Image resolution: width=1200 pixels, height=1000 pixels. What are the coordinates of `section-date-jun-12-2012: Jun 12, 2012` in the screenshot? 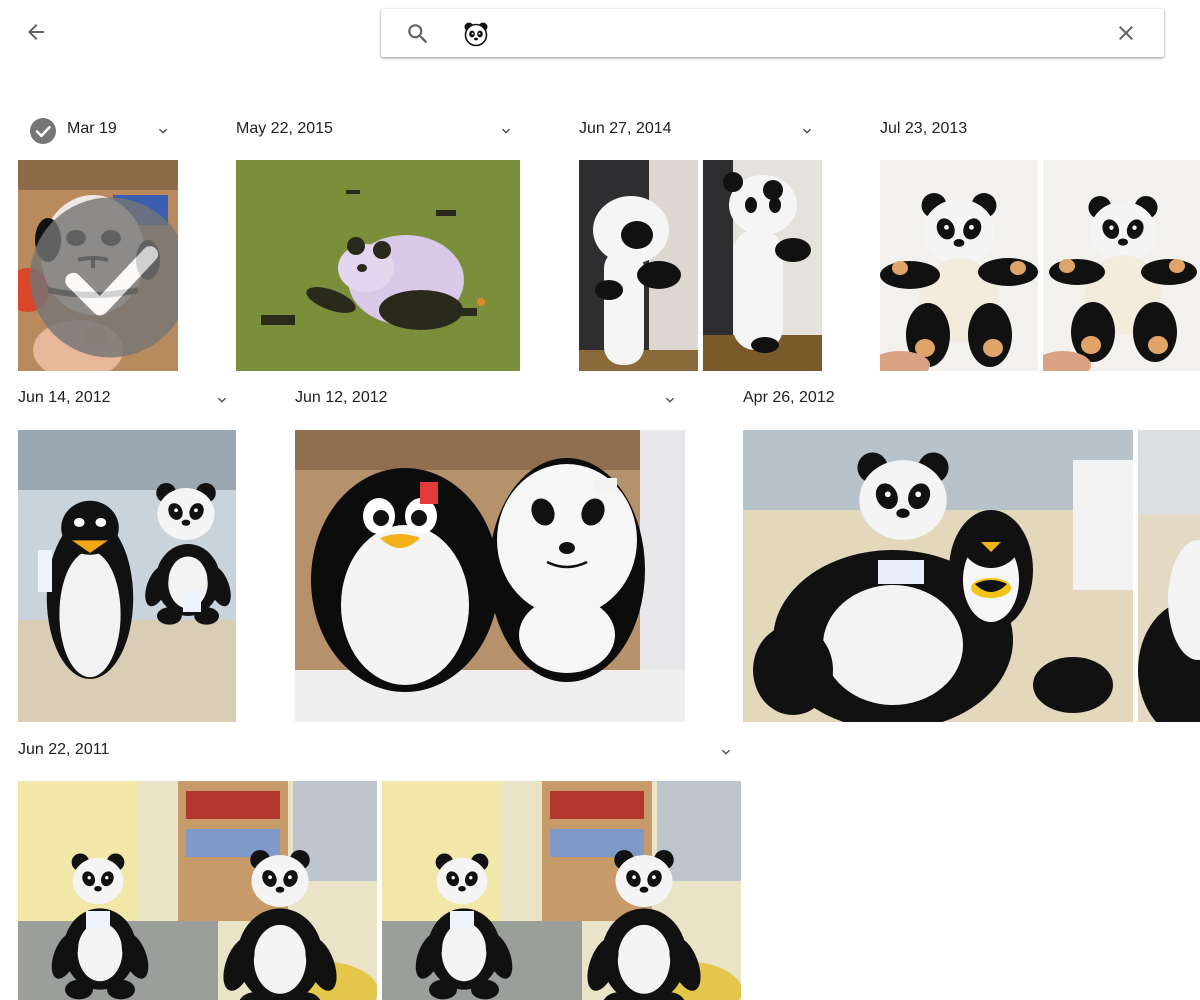 It's located at (341, 397).